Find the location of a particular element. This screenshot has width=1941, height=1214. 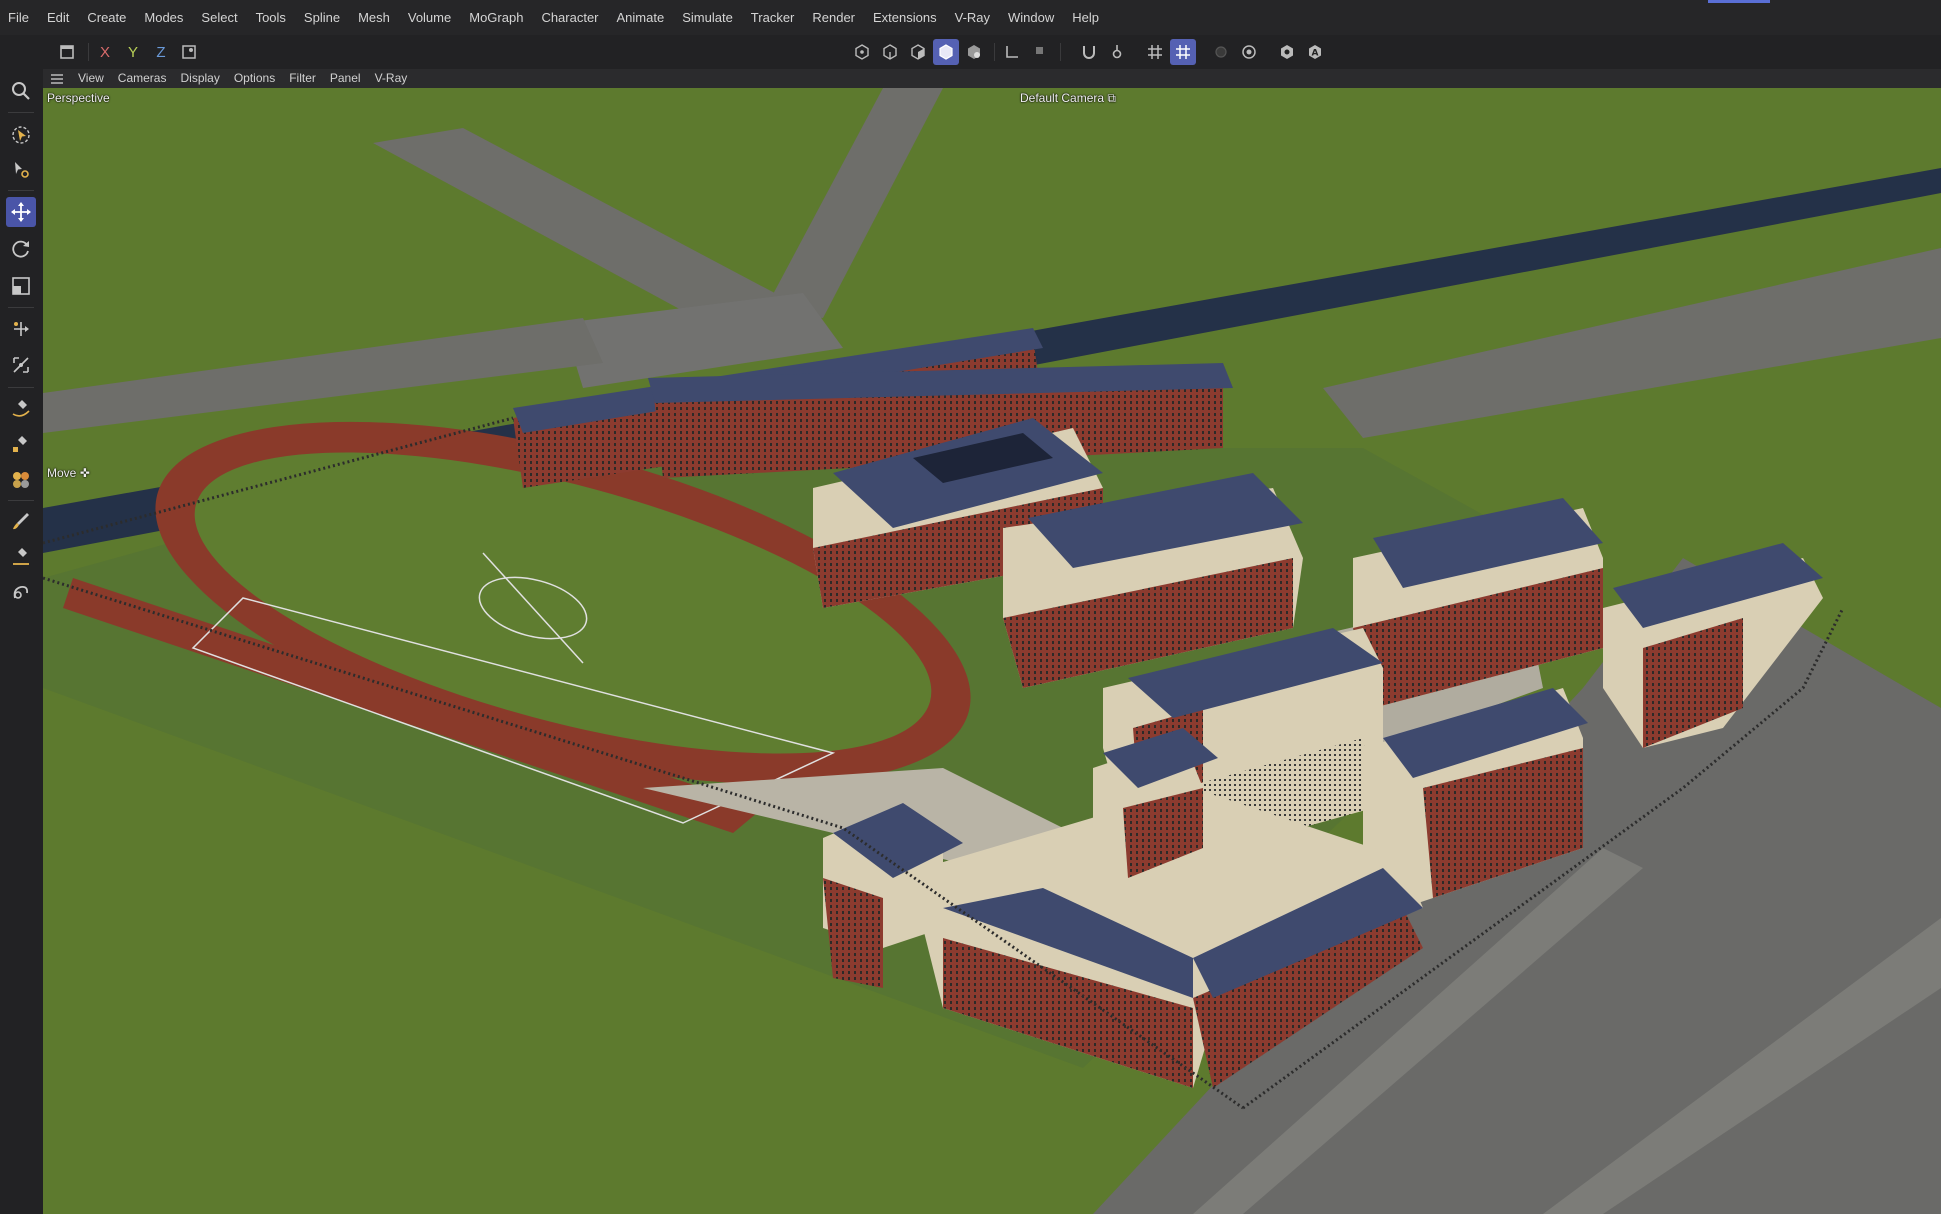

viewport-camera-label: Default Camera ⧉ is located at coordinates (1068, 98).